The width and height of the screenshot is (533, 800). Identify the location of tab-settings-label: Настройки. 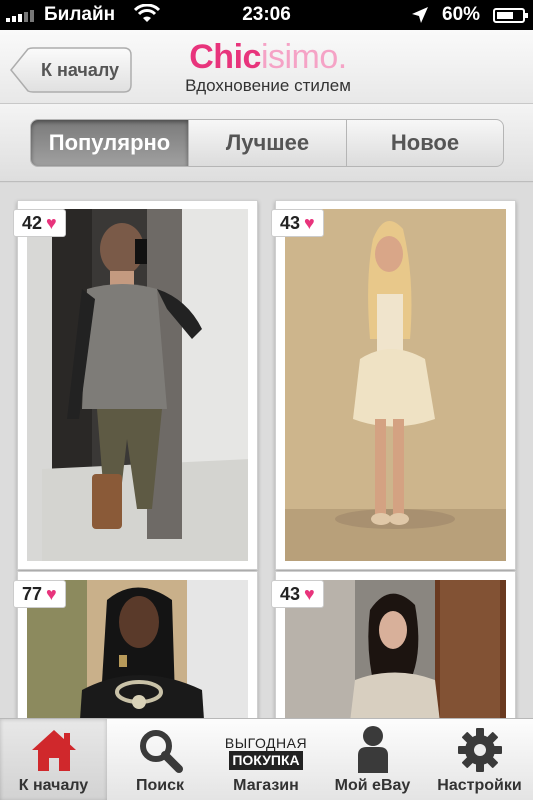
(479, 785).